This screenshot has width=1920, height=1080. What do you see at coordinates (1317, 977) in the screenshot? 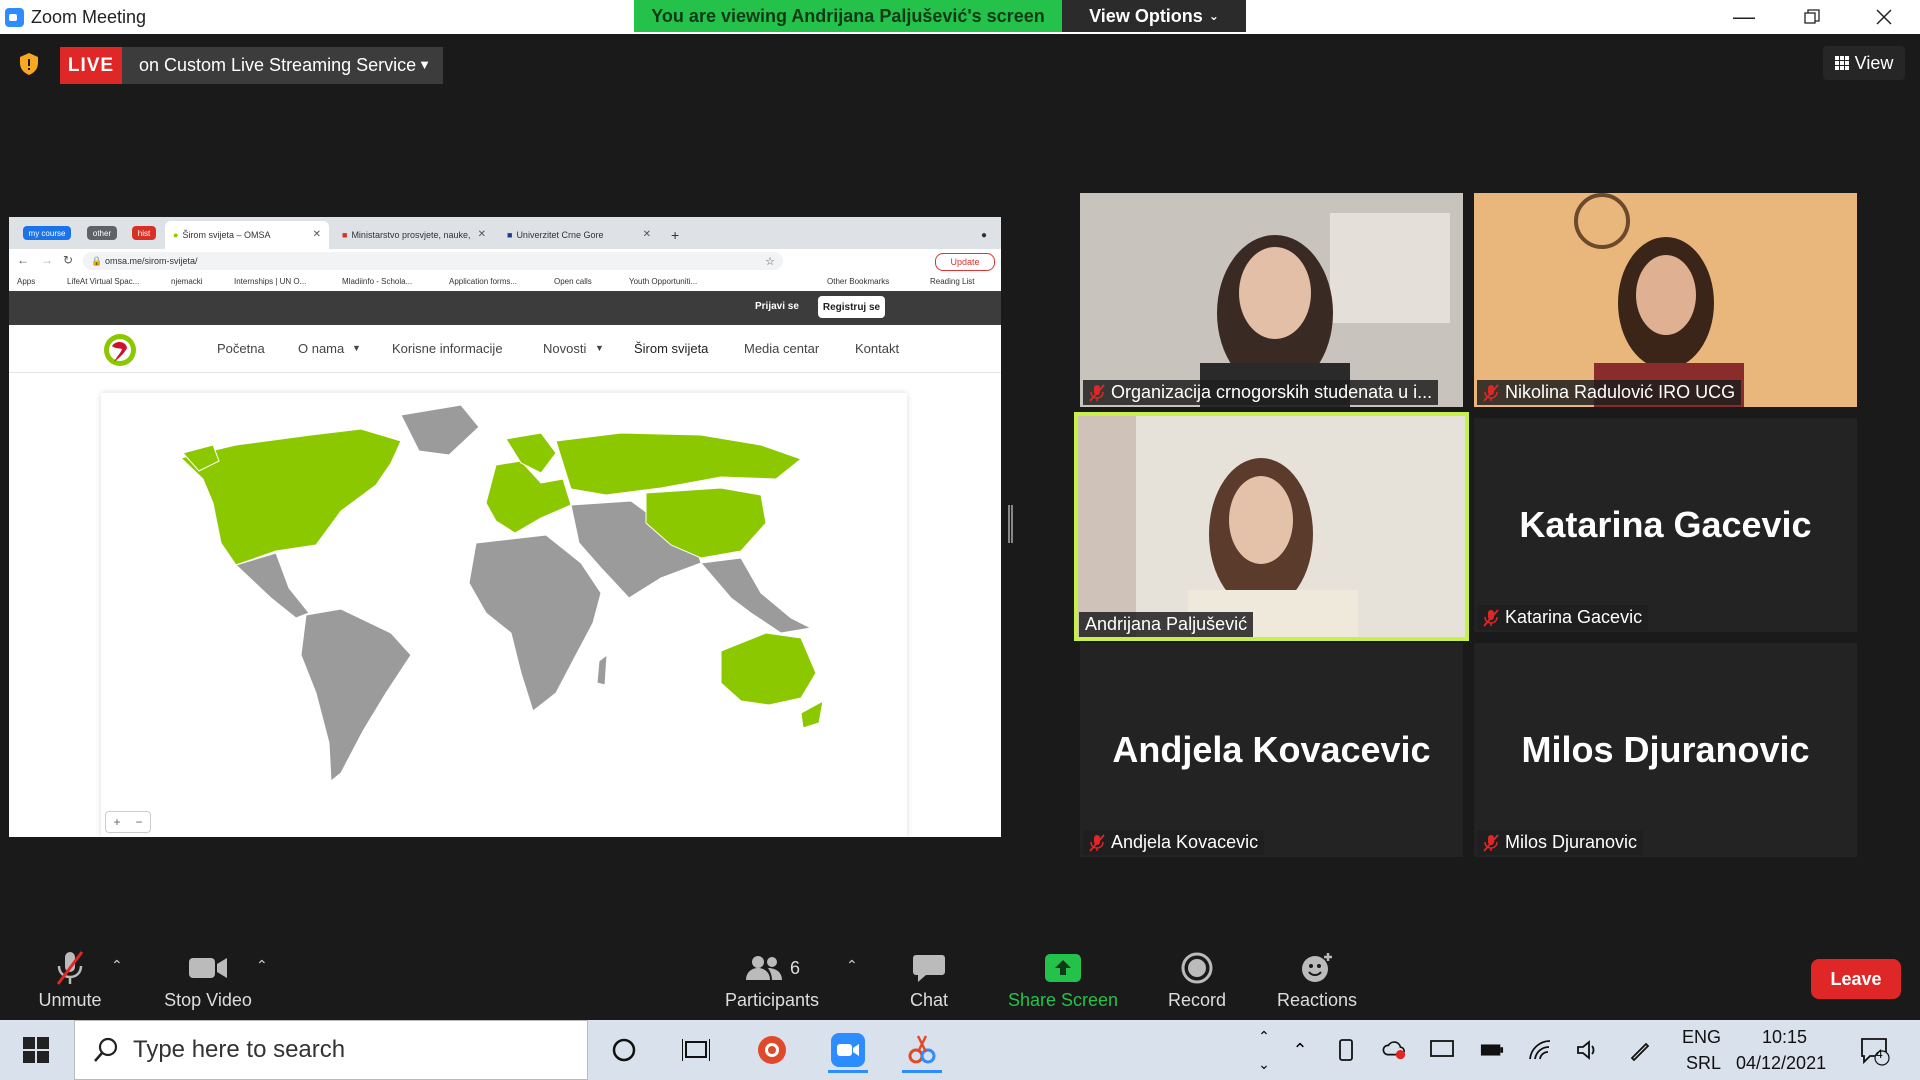
I see `reactions-button: Reactions` at bounding box center [1317, 977].